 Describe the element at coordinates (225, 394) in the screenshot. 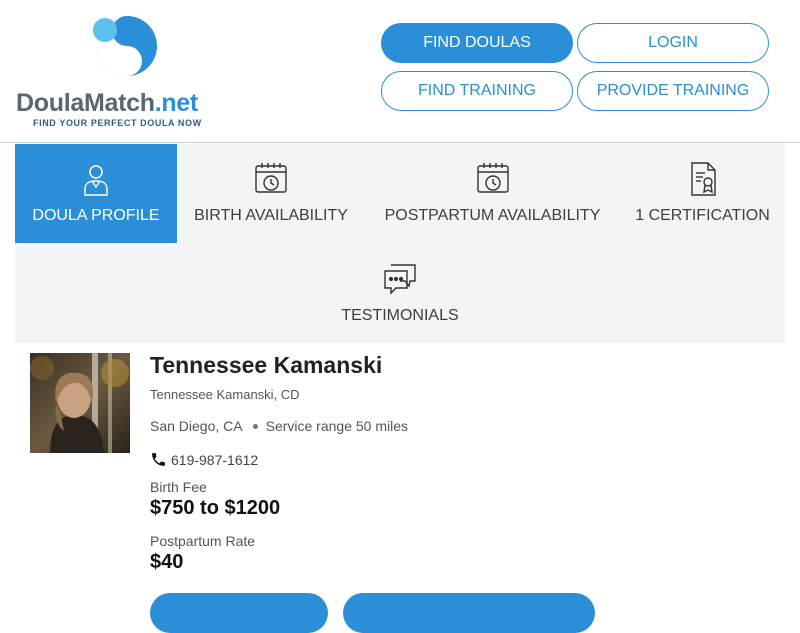

I see `doula-credential: Tennessee Kamanski, CD` at that location.